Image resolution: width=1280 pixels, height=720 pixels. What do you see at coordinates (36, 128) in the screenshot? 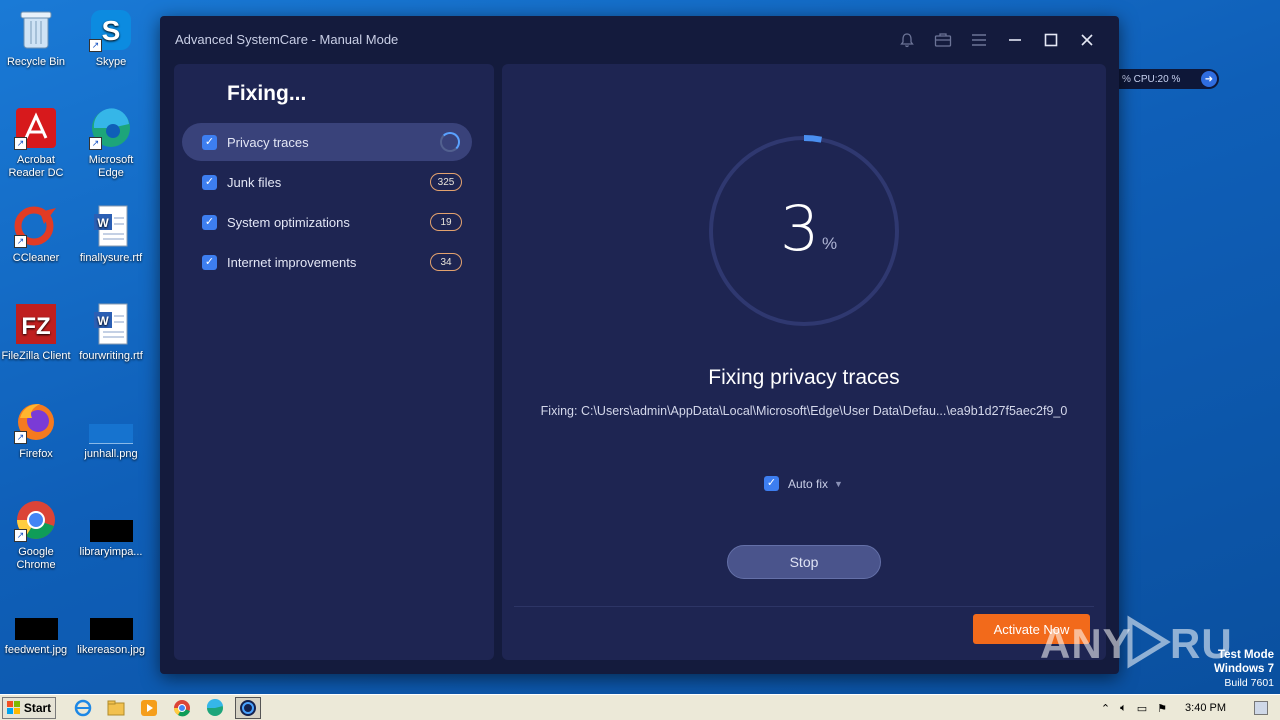
I see `acrobat-icon: ↗` at bounding box center [36, 128].